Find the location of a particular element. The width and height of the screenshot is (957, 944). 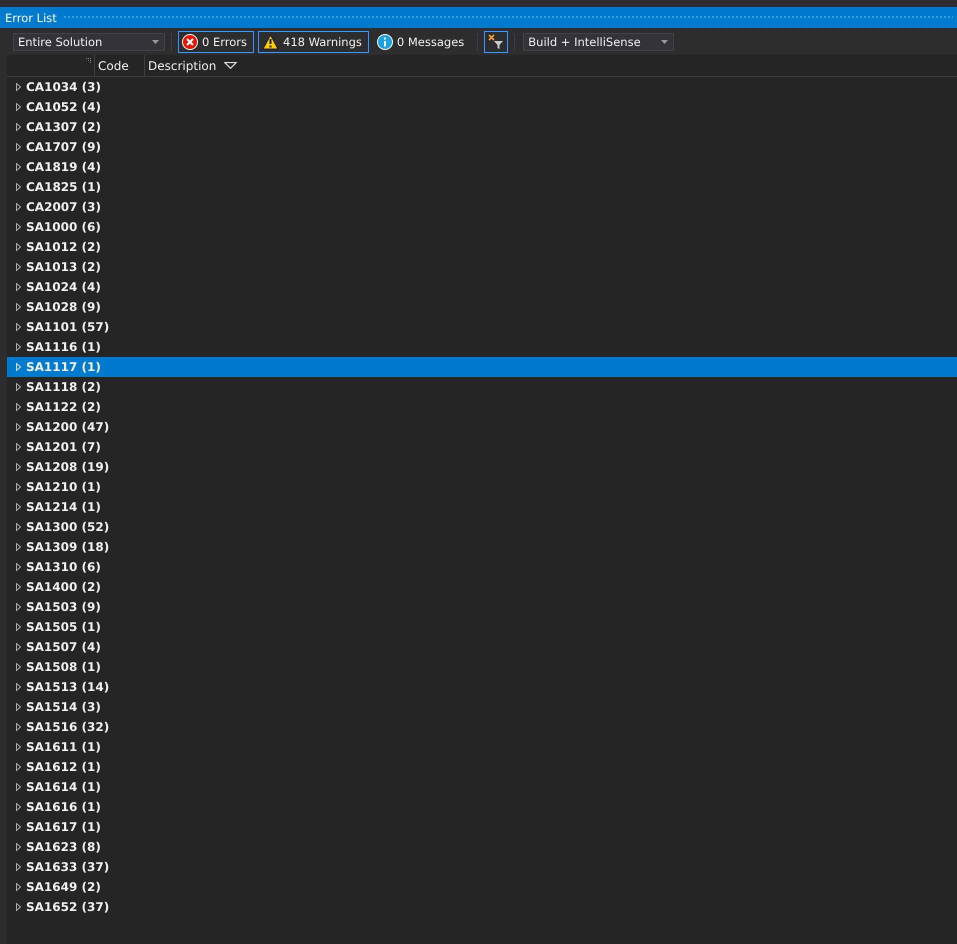

group-row: SA1012 (2) is located at coordinates (482, 247).